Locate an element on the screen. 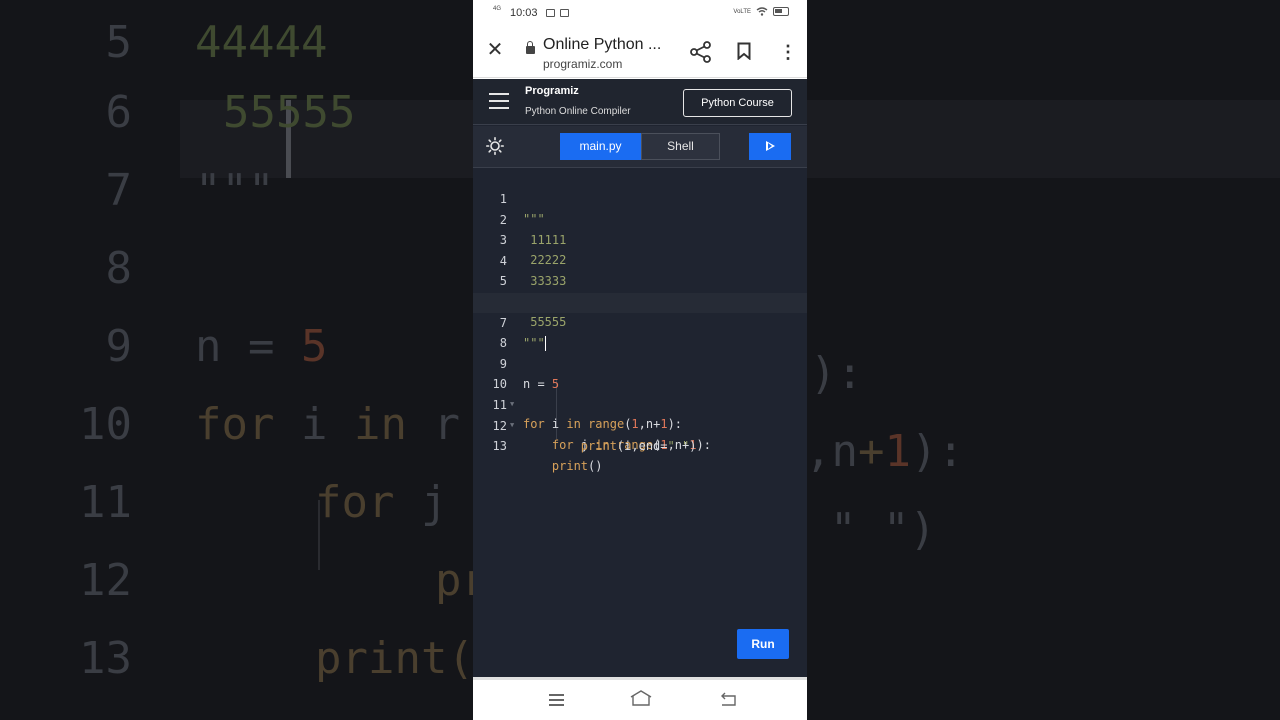  code-line: 9 n = 5 is located at coordinates (529, 373).